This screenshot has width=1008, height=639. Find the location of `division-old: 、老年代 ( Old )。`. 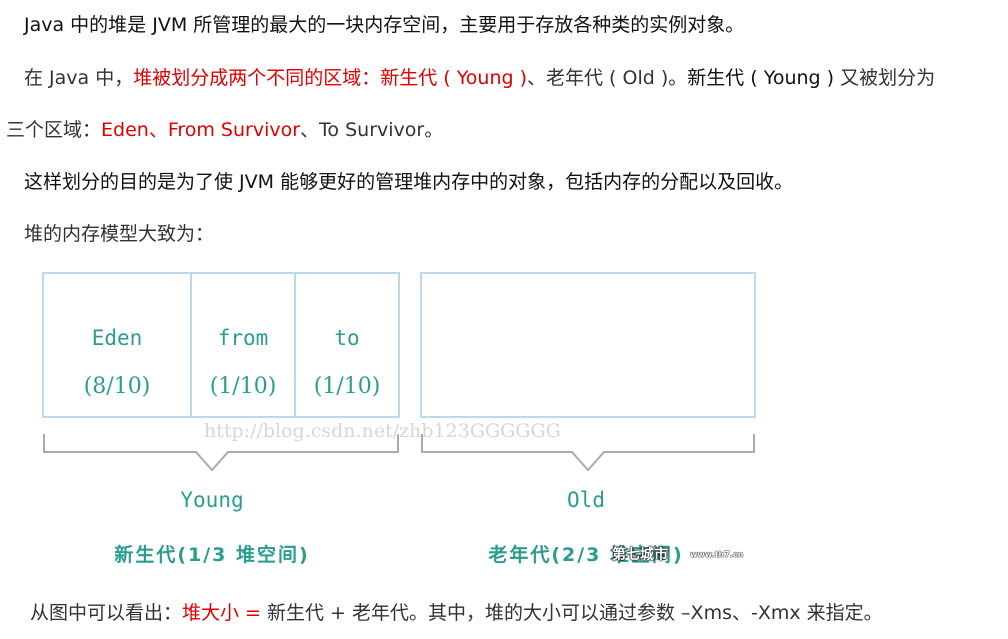

division-old: 、老年代 ( Old )。 is located at coordinates (607, 78).